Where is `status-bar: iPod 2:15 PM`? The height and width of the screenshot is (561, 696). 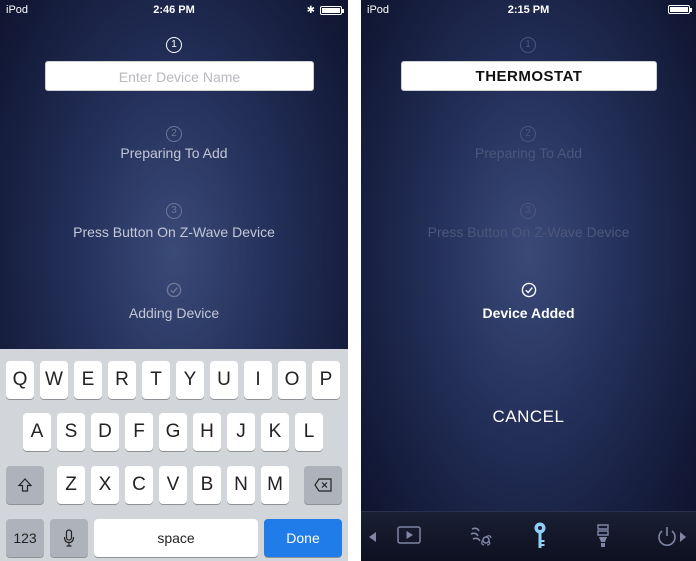 status-bar: iPod 2:15 PM is located at coordinates (528, 10).